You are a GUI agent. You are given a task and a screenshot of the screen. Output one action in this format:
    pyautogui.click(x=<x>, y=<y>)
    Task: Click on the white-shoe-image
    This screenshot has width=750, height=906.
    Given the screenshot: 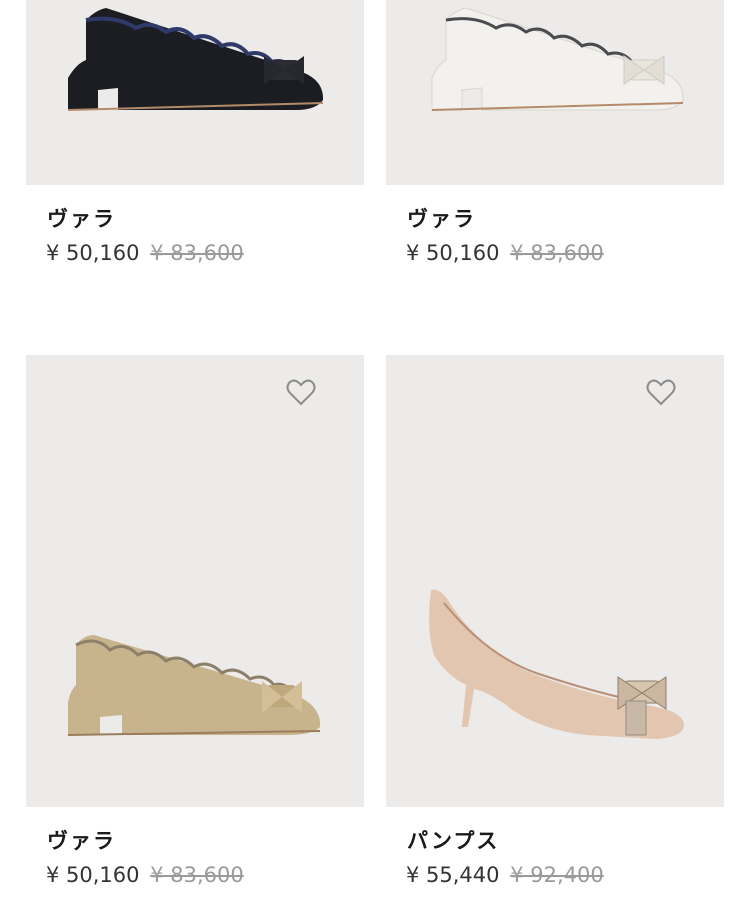 What is the action you would take?
    pyautogui.click(x=557, y=59)
    